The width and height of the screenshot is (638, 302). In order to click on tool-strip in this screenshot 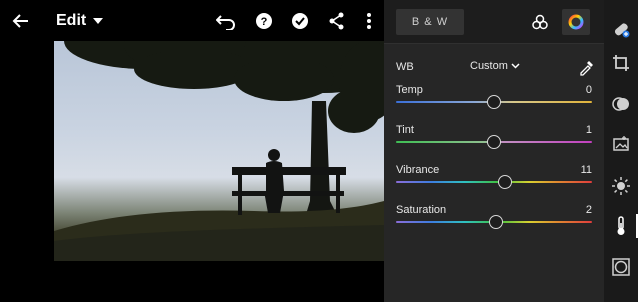, I will do `click(621, 151)`.